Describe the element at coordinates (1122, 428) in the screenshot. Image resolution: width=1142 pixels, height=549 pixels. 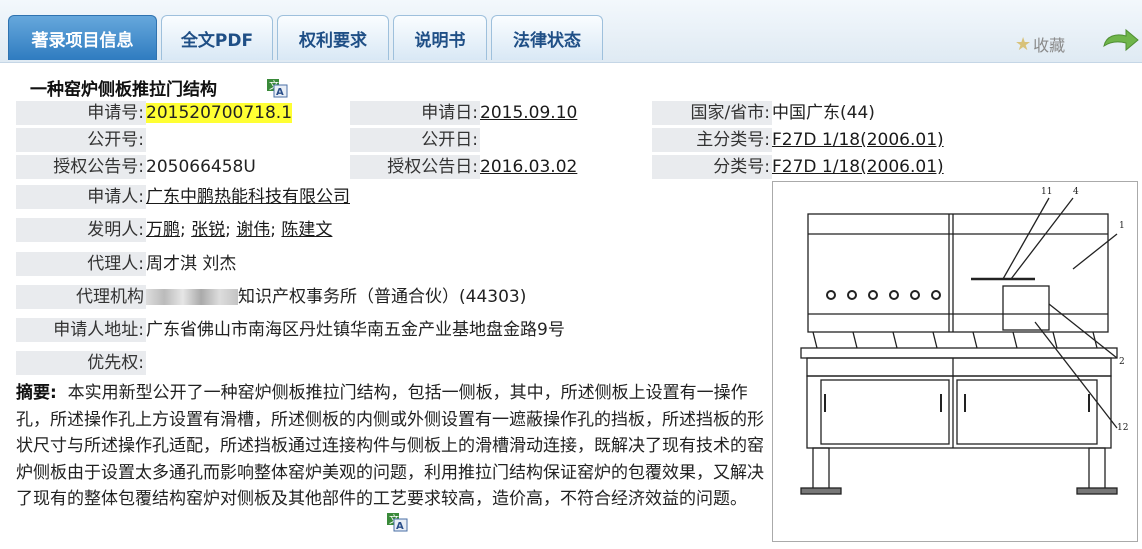
I see `drawing-label: 12` at that location.